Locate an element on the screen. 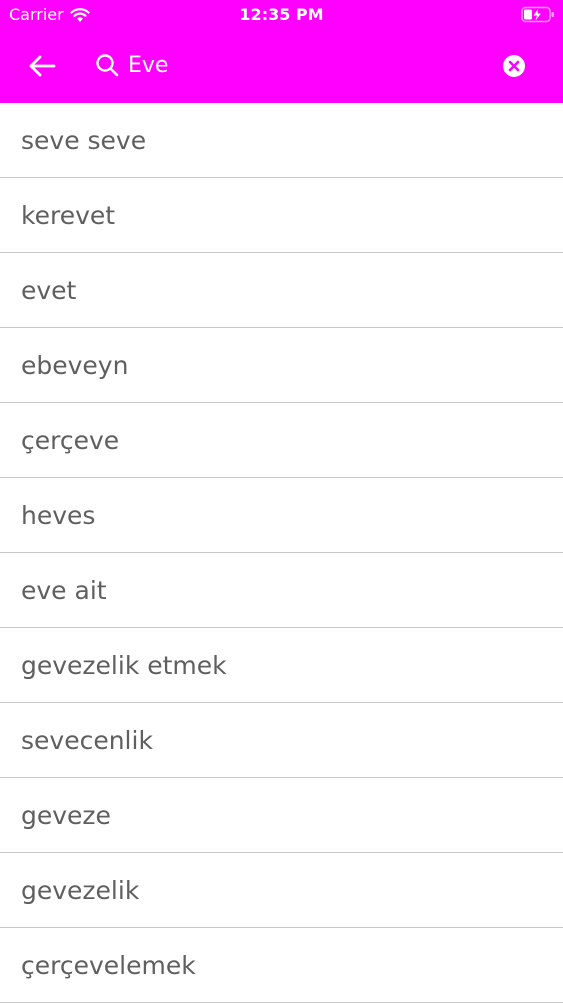 The image size is (563, 1003). result-item: ebeveyn is located at coordinates (281, 365).